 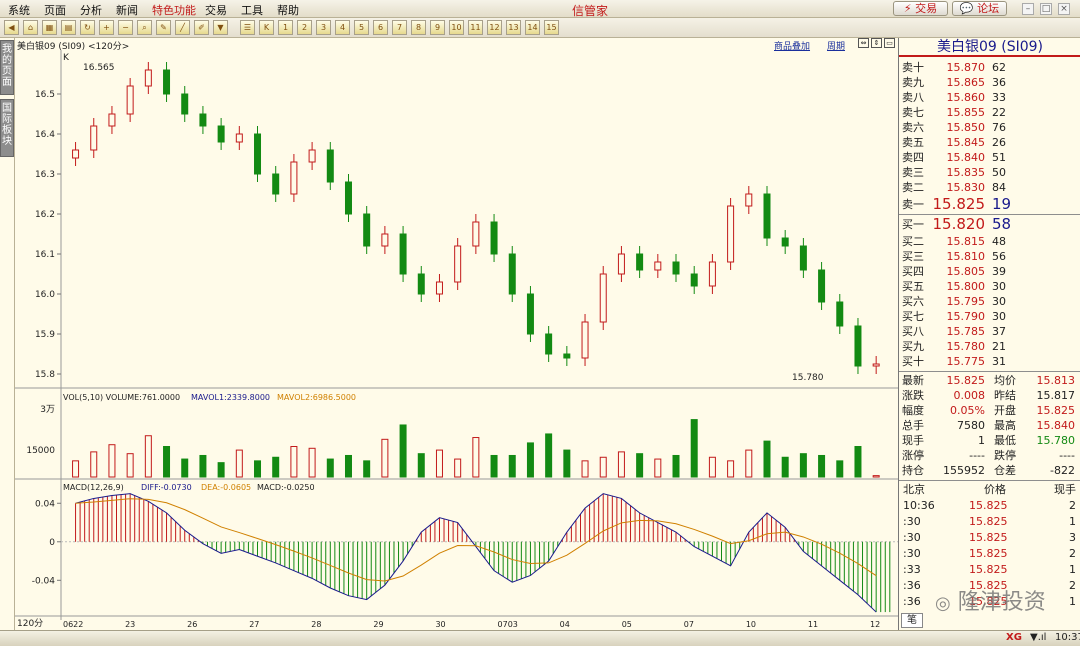 I want to click on ask-row: 卖四 15.840 51, so click(x=989, y=157).